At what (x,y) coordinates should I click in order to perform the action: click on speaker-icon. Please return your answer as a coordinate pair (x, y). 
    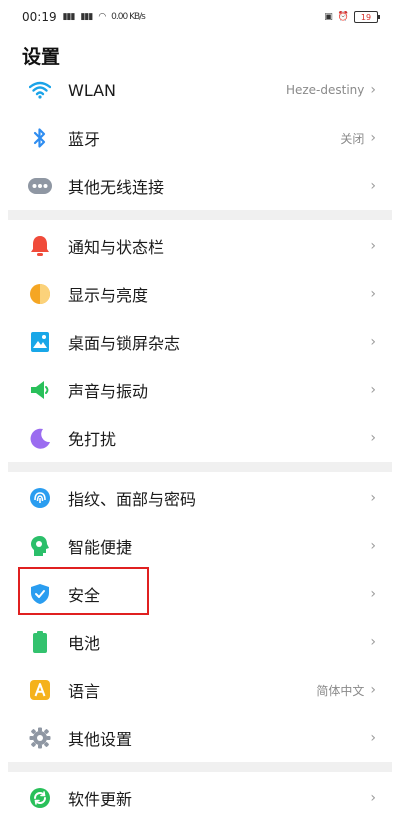
    Looking at the image, I should click on (40, 390).